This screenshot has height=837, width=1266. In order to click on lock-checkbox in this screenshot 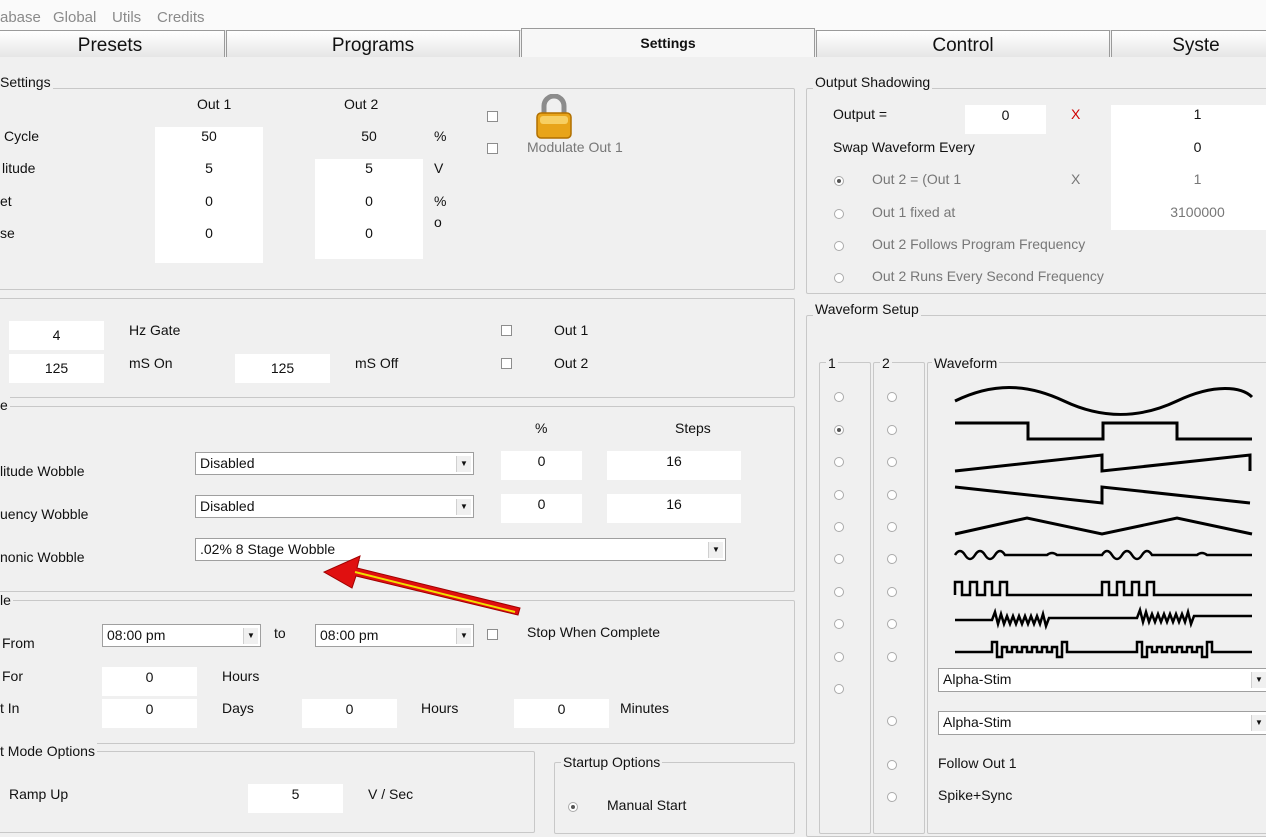, I will do `click(492, 116)`.